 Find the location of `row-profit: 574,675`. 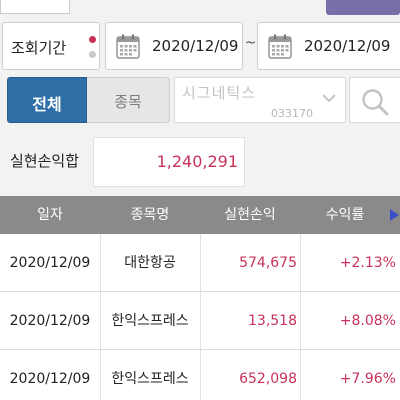

row-profit: 574,675 is located at coordinates (268, 263).